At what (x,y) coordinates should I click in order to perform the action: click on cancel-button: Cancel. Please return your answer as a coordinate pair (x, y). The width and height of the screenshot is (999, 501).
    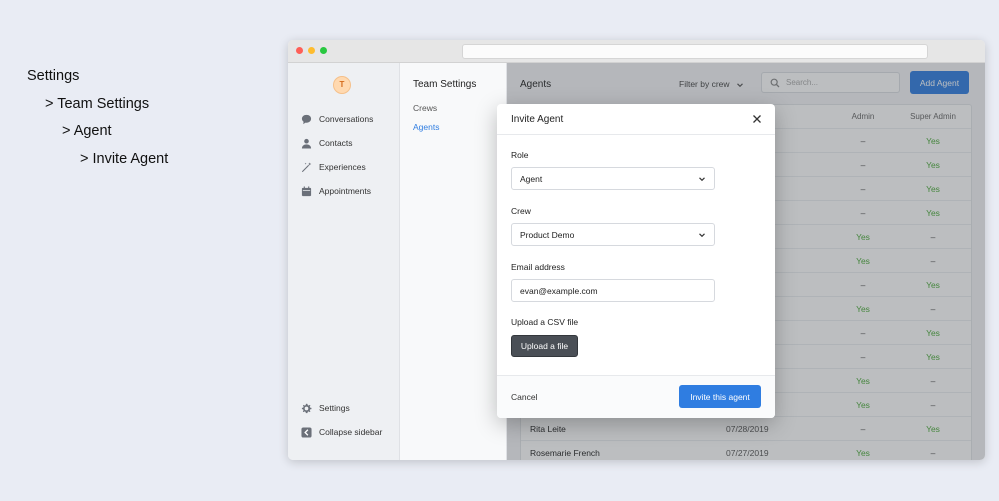
    Looking at the image, I should click on (524, 397).